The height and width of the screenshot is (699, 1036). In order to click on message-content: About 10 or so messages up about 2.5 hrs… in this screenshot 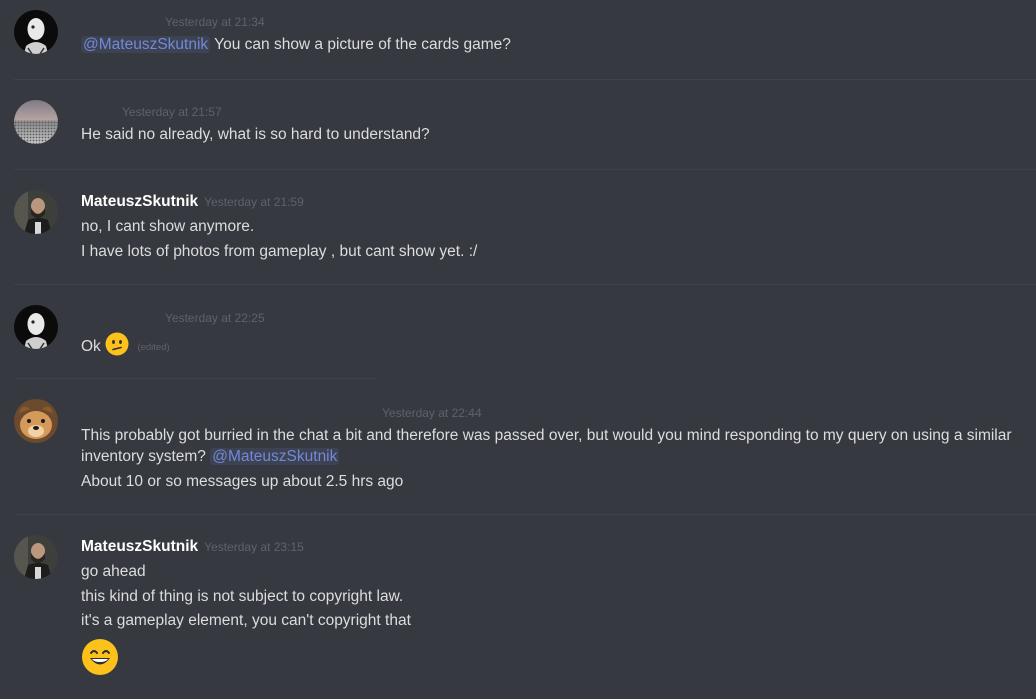, I will do `click(242, 481)`.